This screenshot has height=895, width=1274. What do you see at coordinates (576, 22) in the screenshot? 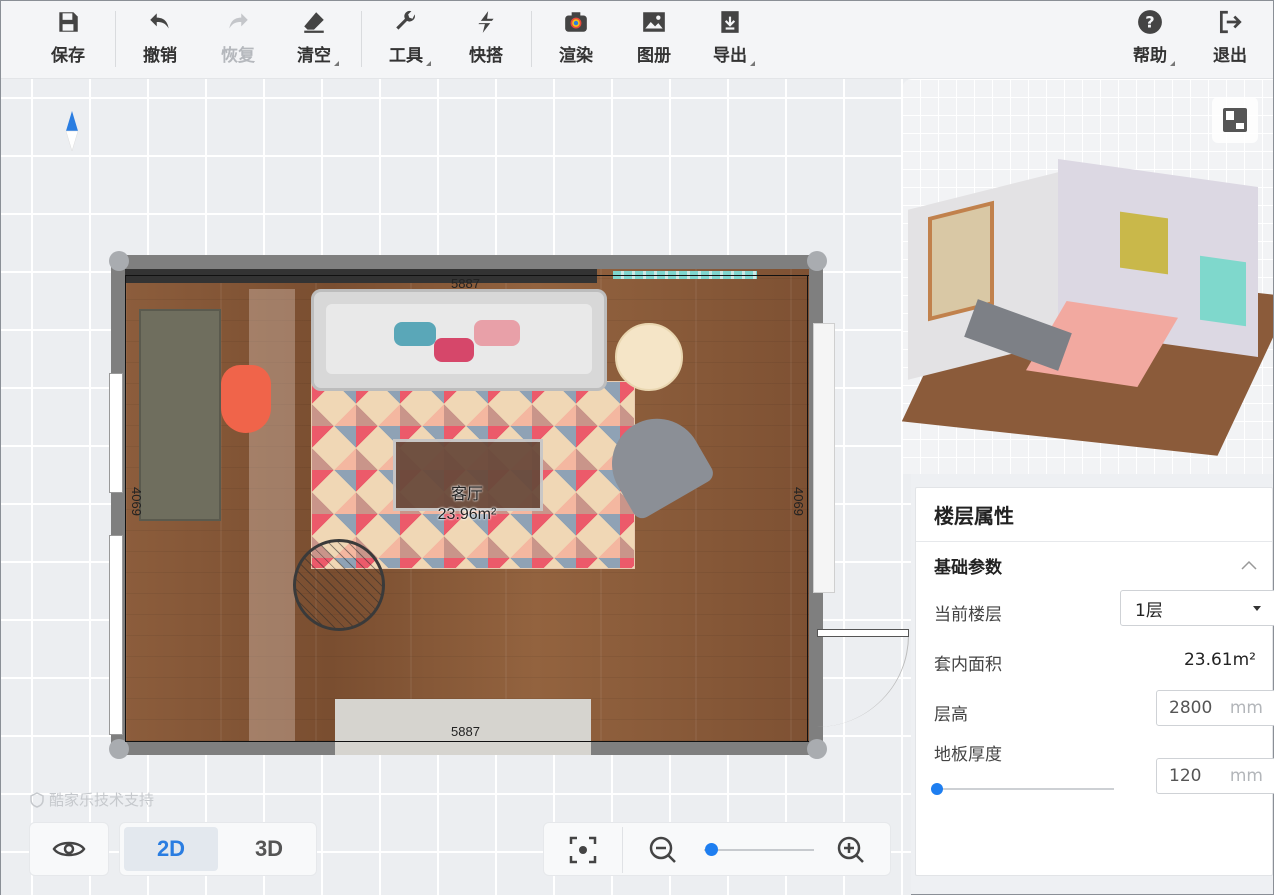
I see `camera-icon` at bounding box center [576, 22].